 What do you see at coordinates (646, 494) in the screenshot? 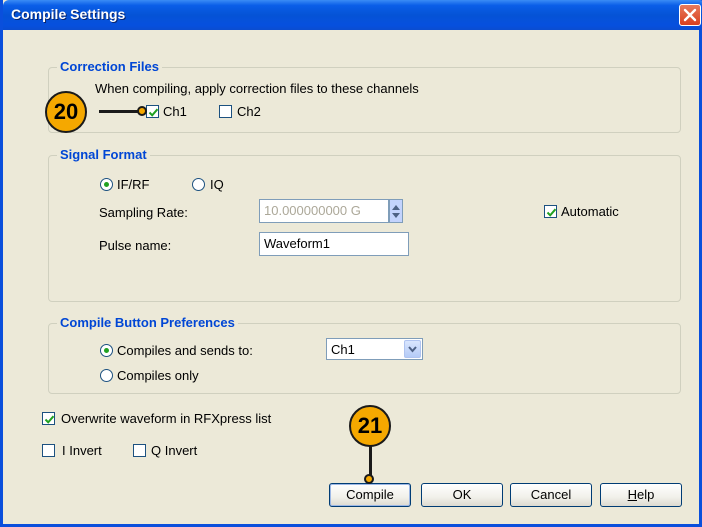
I see `help-label: elp` at bounding box center [646, 494].